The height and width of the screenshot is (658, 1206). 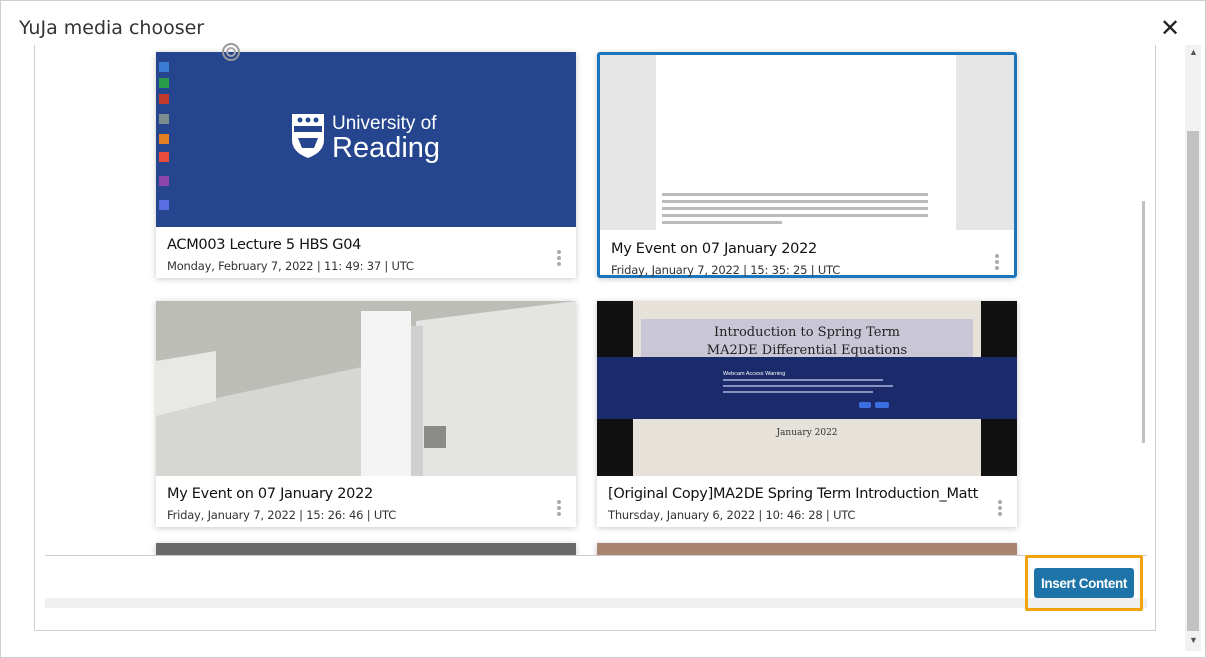 I want to click on svg-text: Reading, so click(x=386, y=148).